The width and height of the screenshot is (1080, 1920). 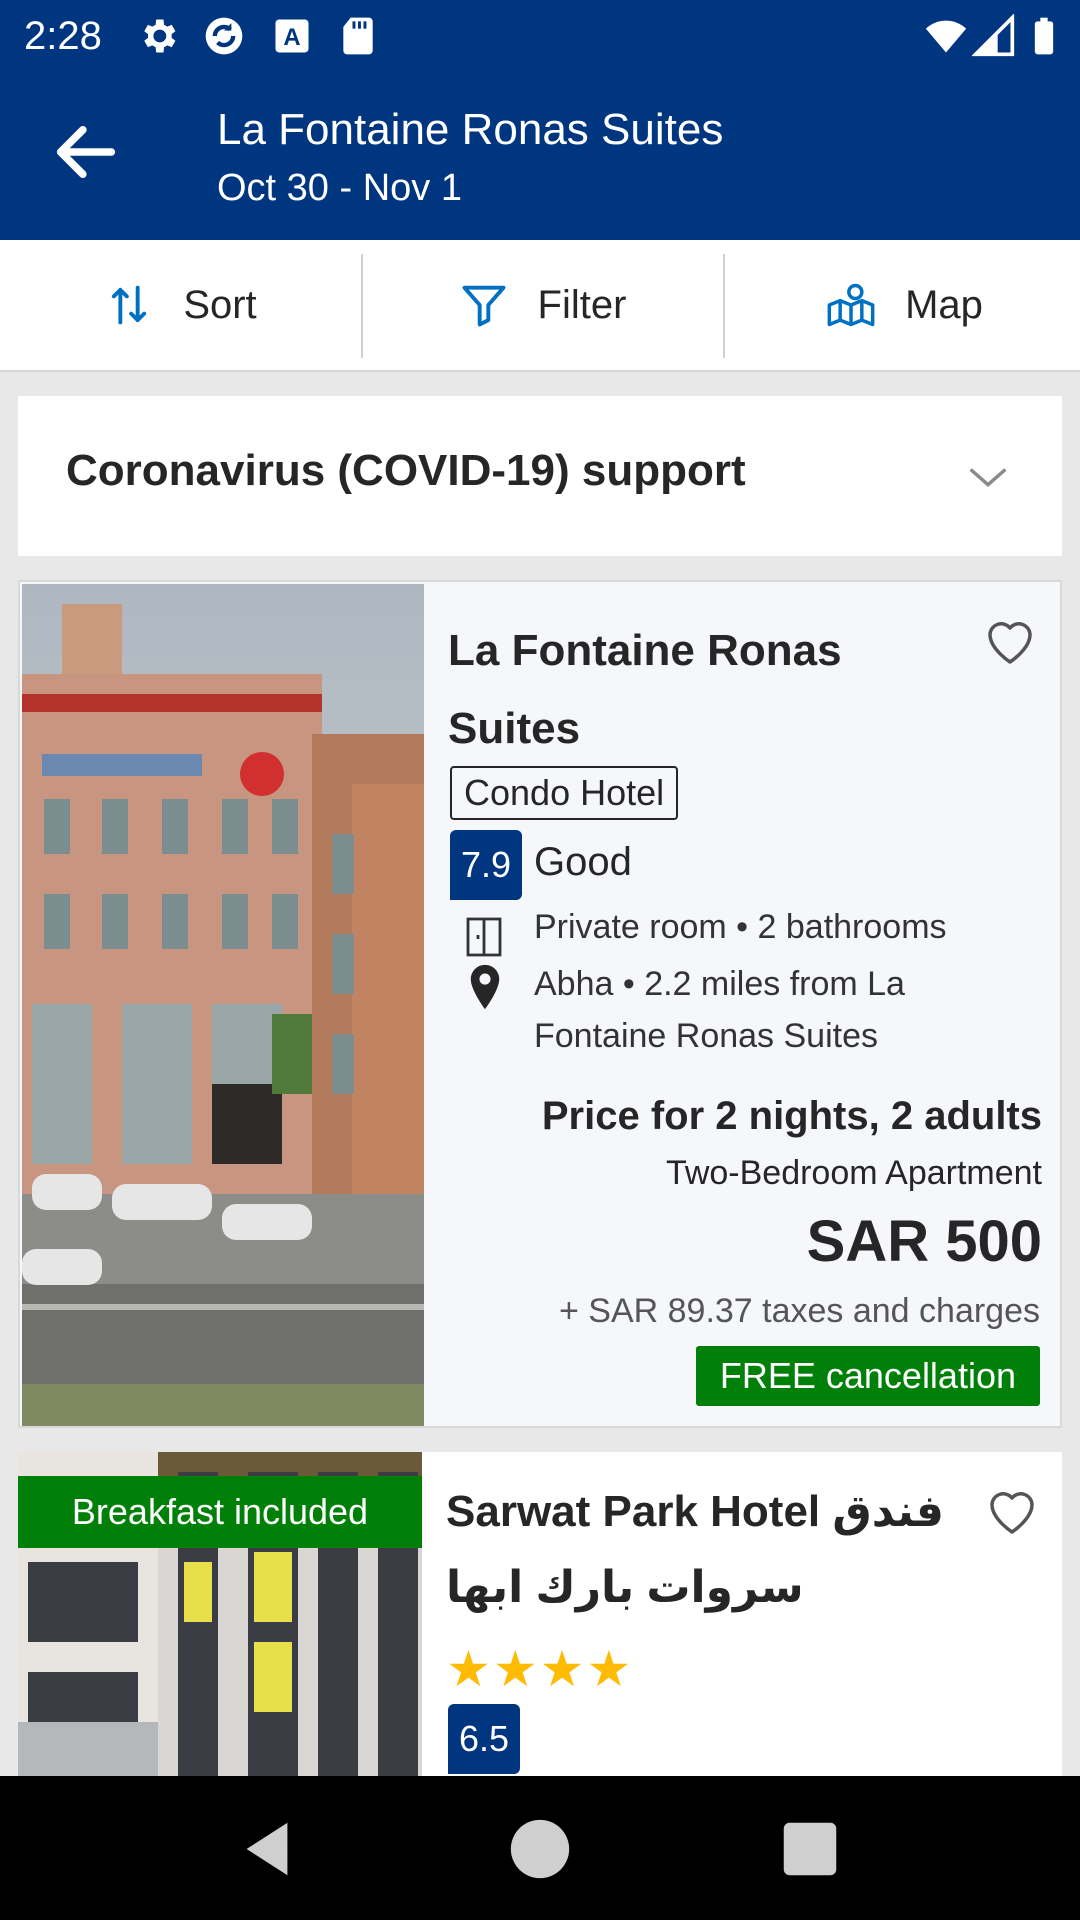 What do you see at coordinates (799, 1311) in the screenshot?
I see `taxes-info: + SAR 89.37 taxes and charges` at bounding box center [799, 1311].